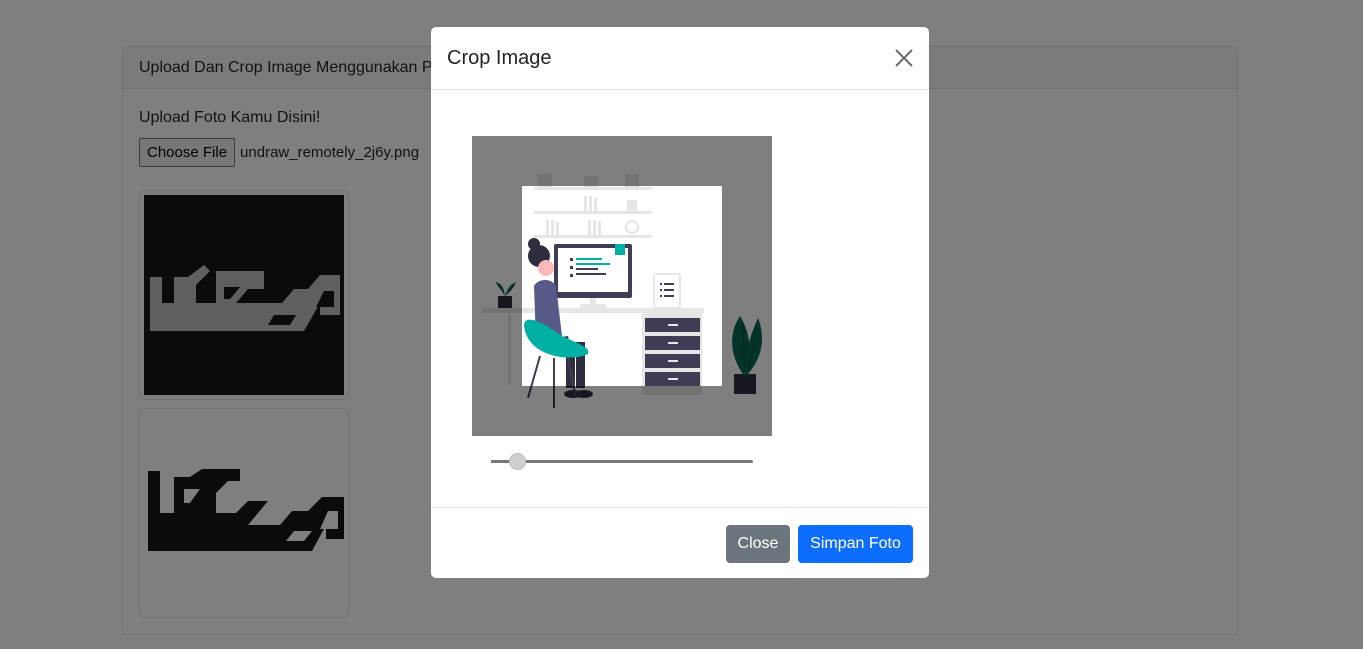 This screenshot has width=1363, height=649. Describe the element at coordinates (622, 461) in the screenshot. I see `zoom-slider` at that location.